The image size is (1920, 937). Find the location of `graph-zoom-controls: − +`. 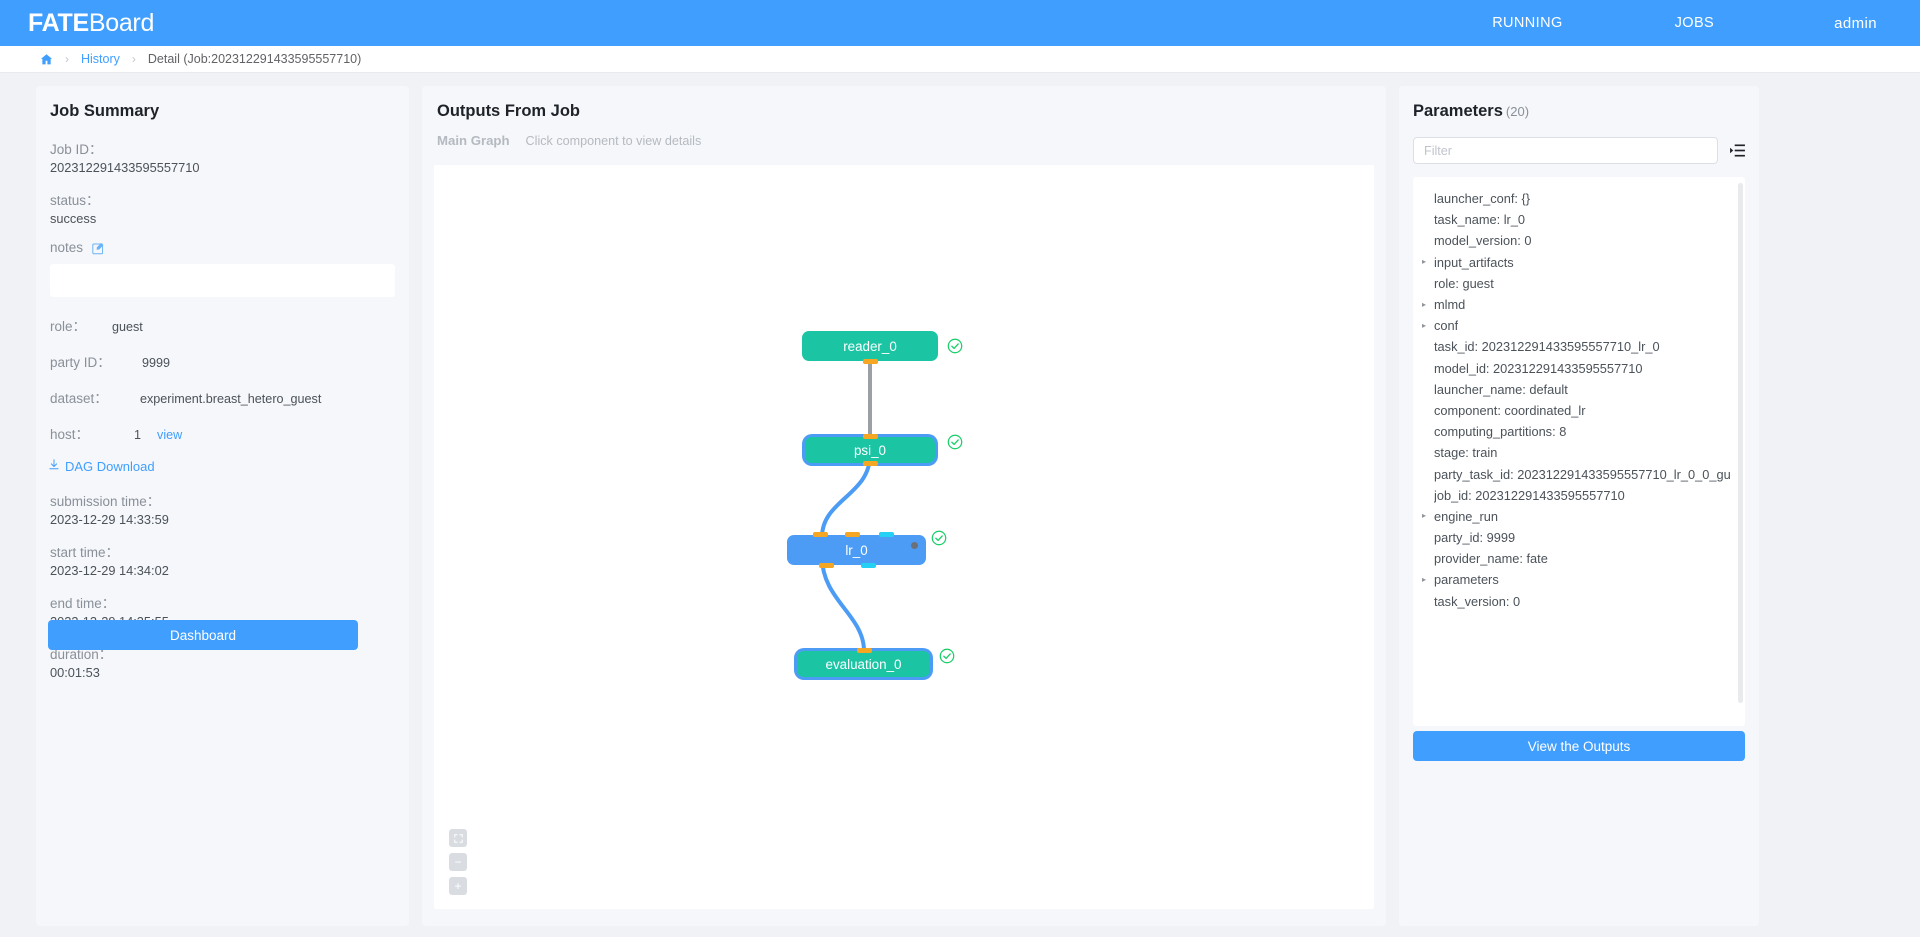

graph-zoom-controls: − + is located at coordinates (458, 862).